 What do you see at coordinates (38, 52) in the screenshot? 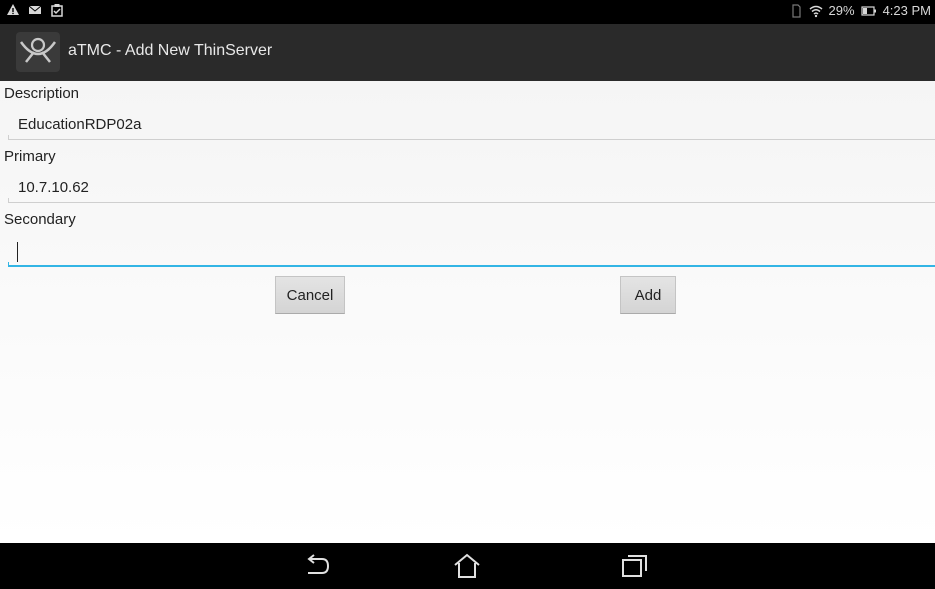
I see `atmc-logo-icon` at bounding box center [38, 52].